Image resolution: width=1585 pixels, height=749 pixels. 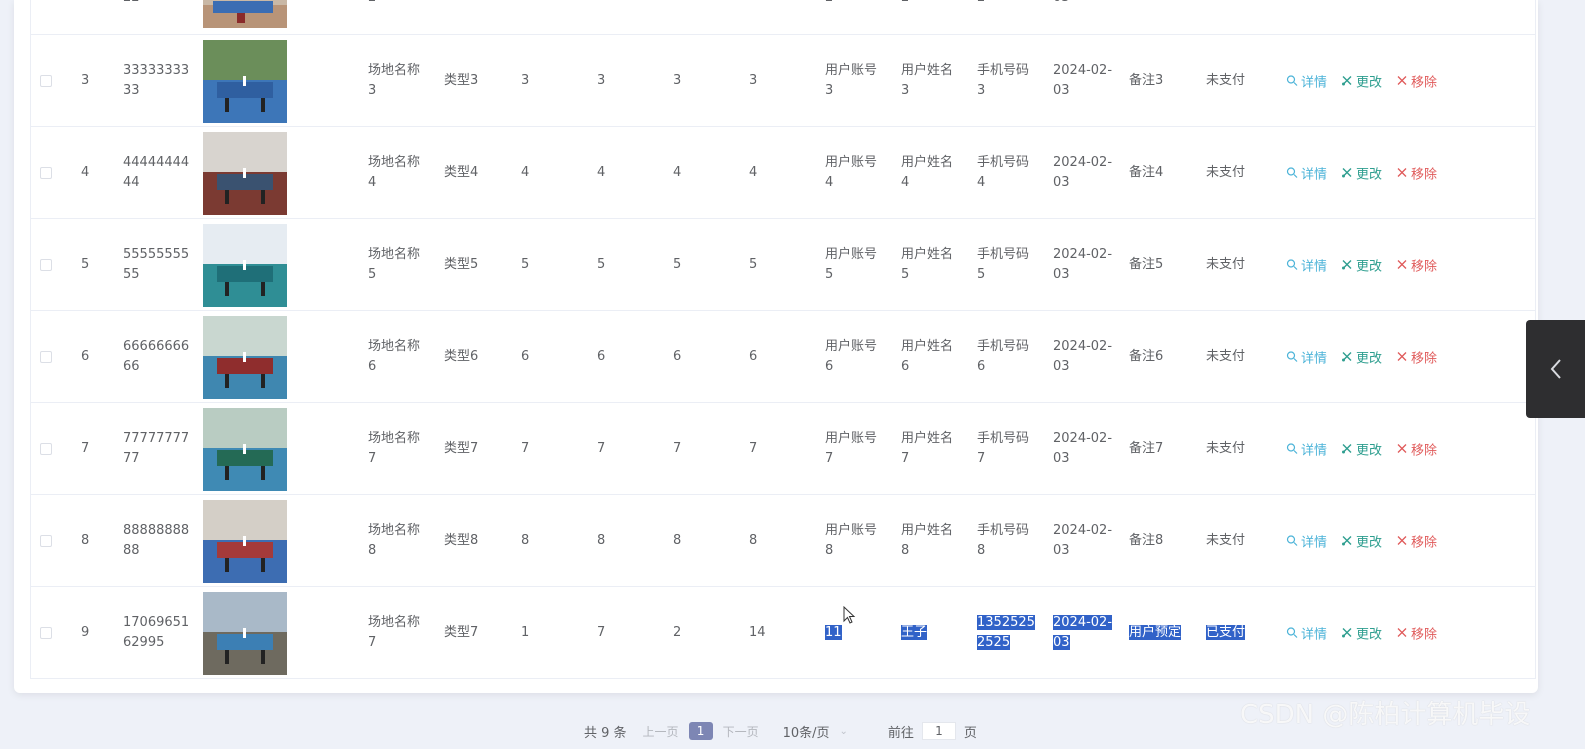 What do you see at coordinates (398, 4) in the screenshot?
I see `cell-venue-name: 2` at bounding box center [398, 4].